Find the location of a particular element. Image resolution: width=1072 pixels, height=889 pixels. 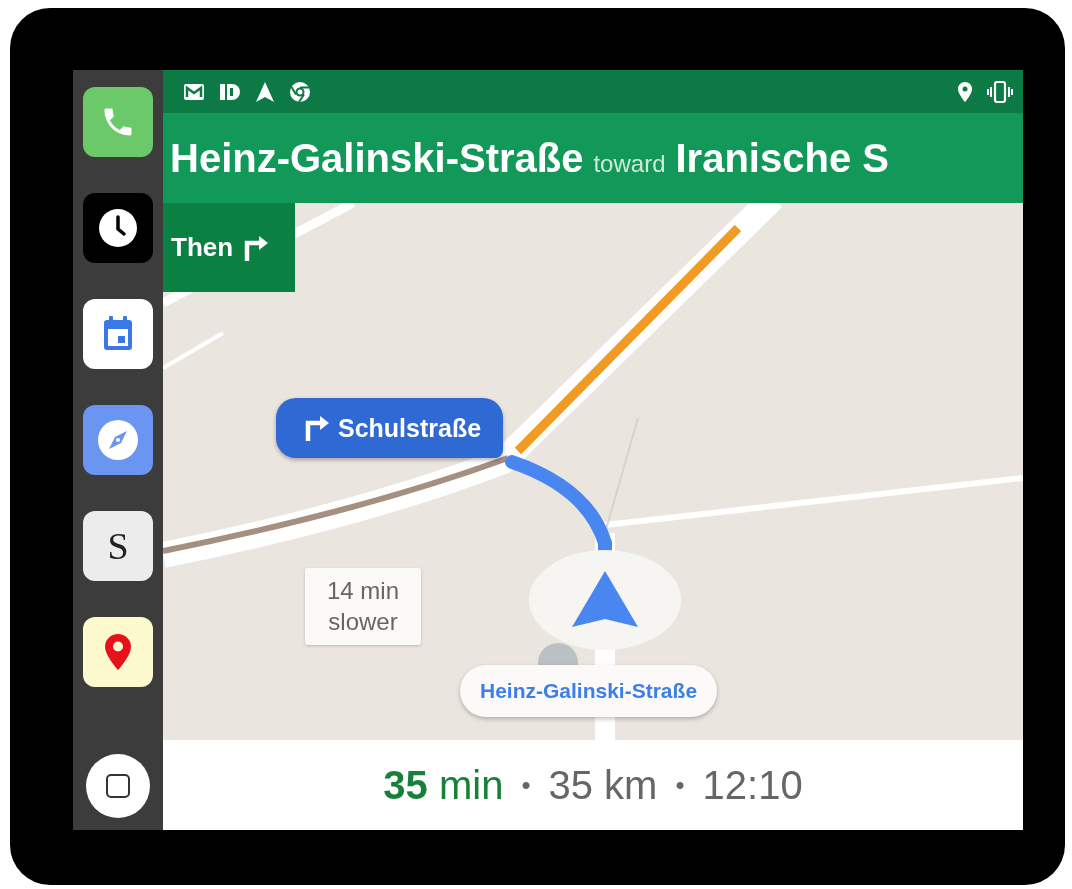

duration-text: 35 min is located at coordinates (443, 785).